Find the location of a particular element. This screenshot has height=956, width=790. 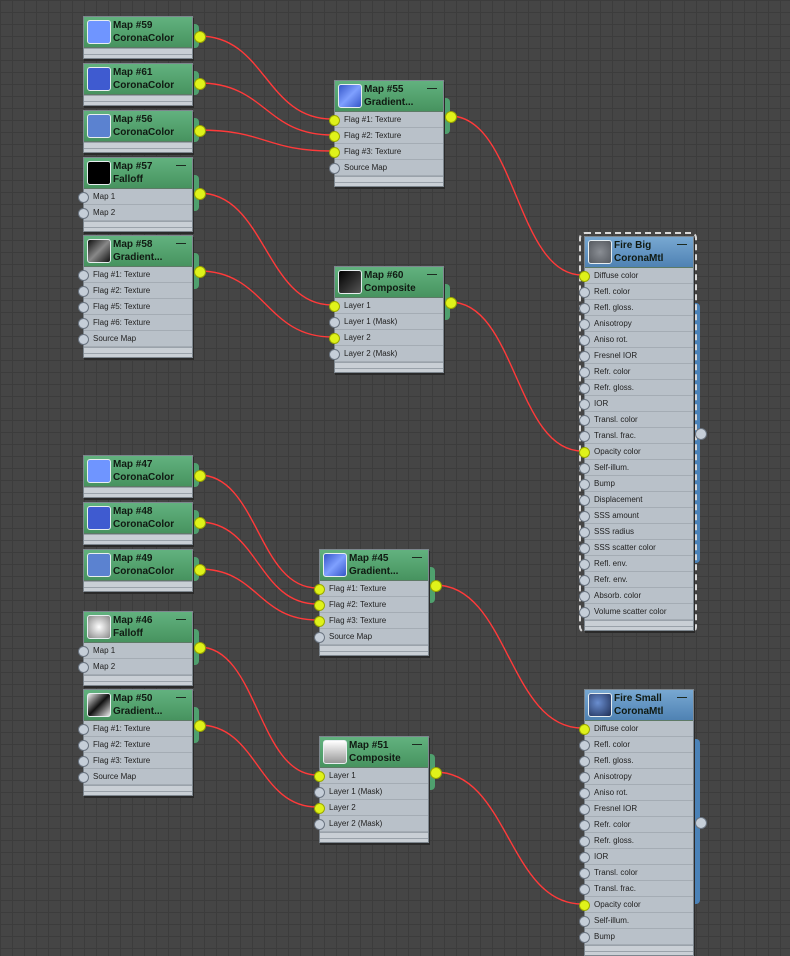

node-header: Map #49 CoronaColor is located at coordinates (138, 565).